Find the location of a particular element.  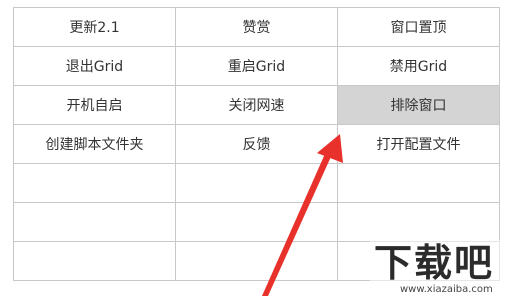

menu-row: 退出Grid 重启Grid 禁用Grid is located at coordinates (256, 66).